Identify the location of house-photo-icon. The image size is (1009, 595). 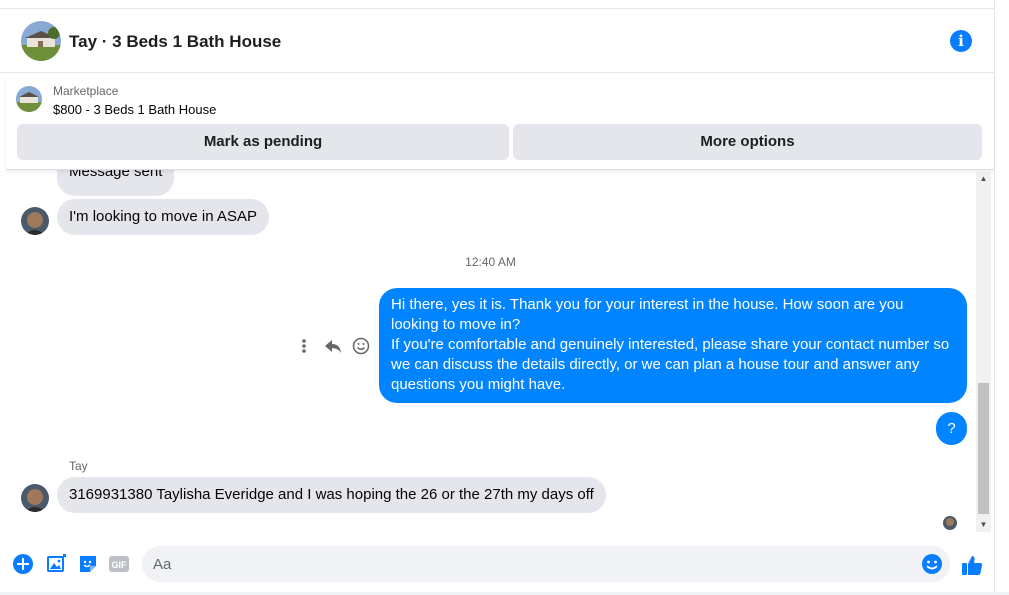
(41, 41).